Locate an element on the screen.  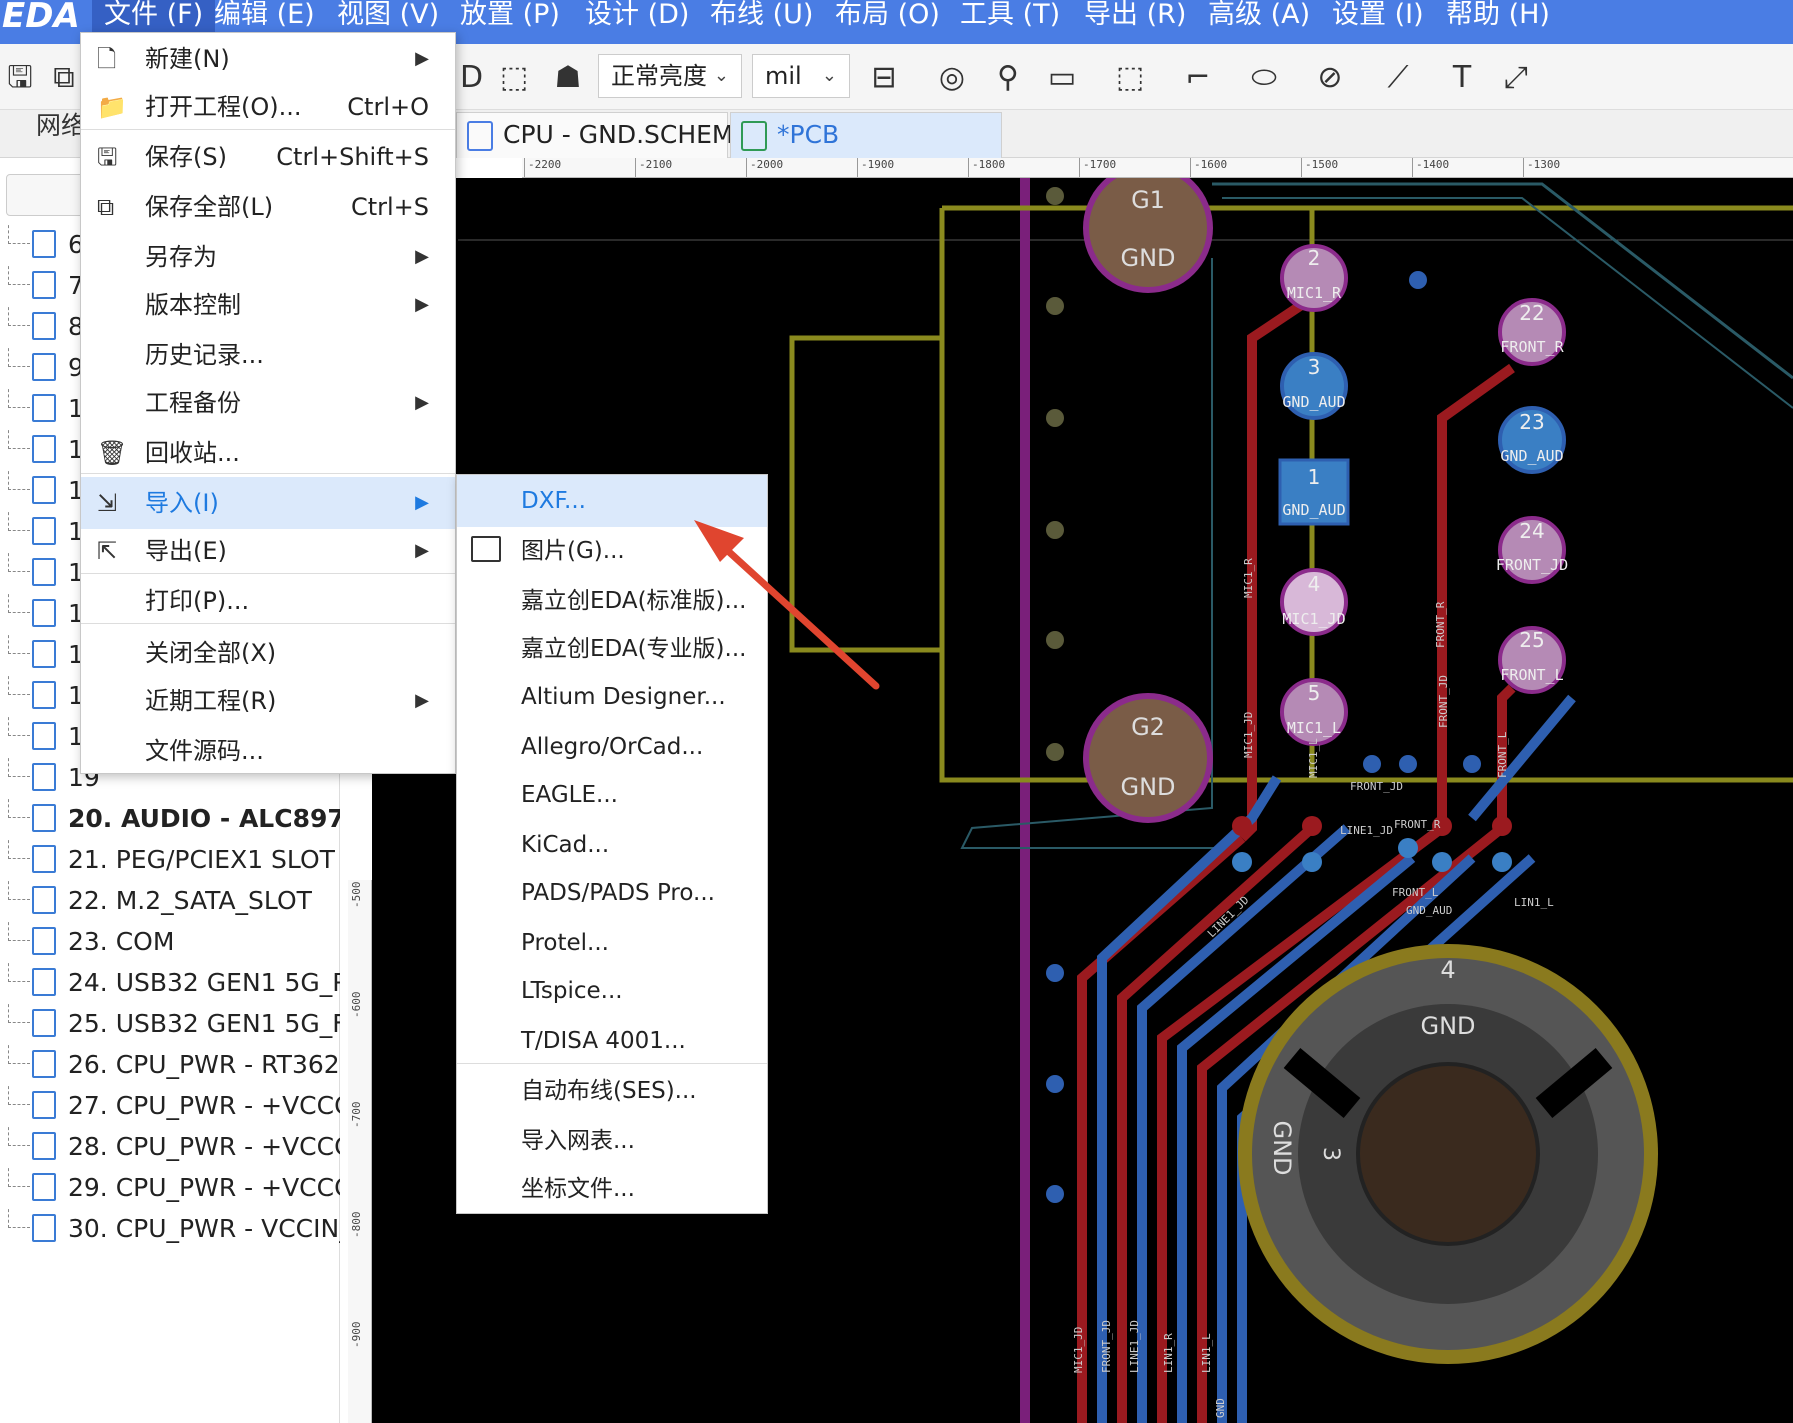
svg-text: GND_AUD is located at coordinates (1429, 910).